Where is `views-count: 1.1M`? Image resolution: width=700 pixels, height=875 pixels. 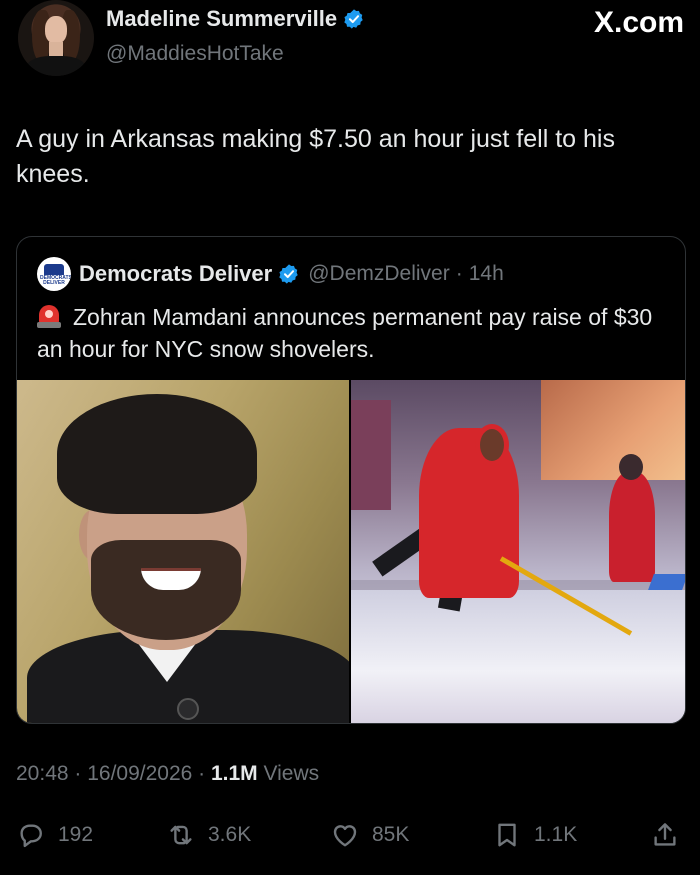
views-count: 1.1M is located at coordinates (234, 773).